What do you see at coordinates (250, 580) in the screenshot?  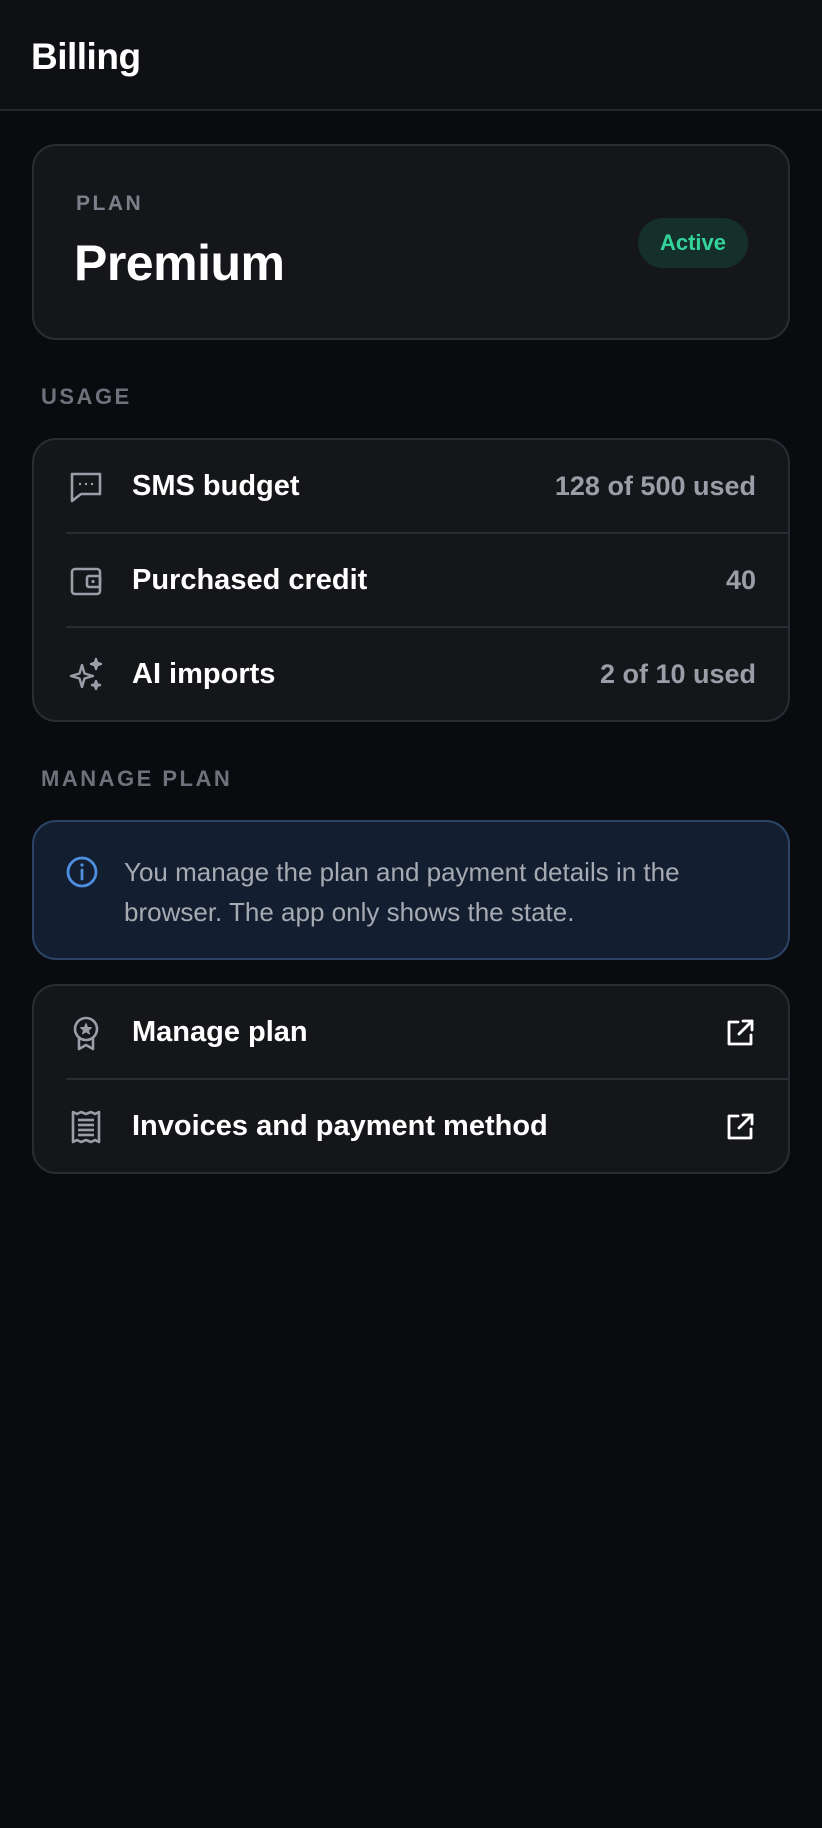 I see `usage-item-label: Purchased credit` at bounding box center [250, 580].